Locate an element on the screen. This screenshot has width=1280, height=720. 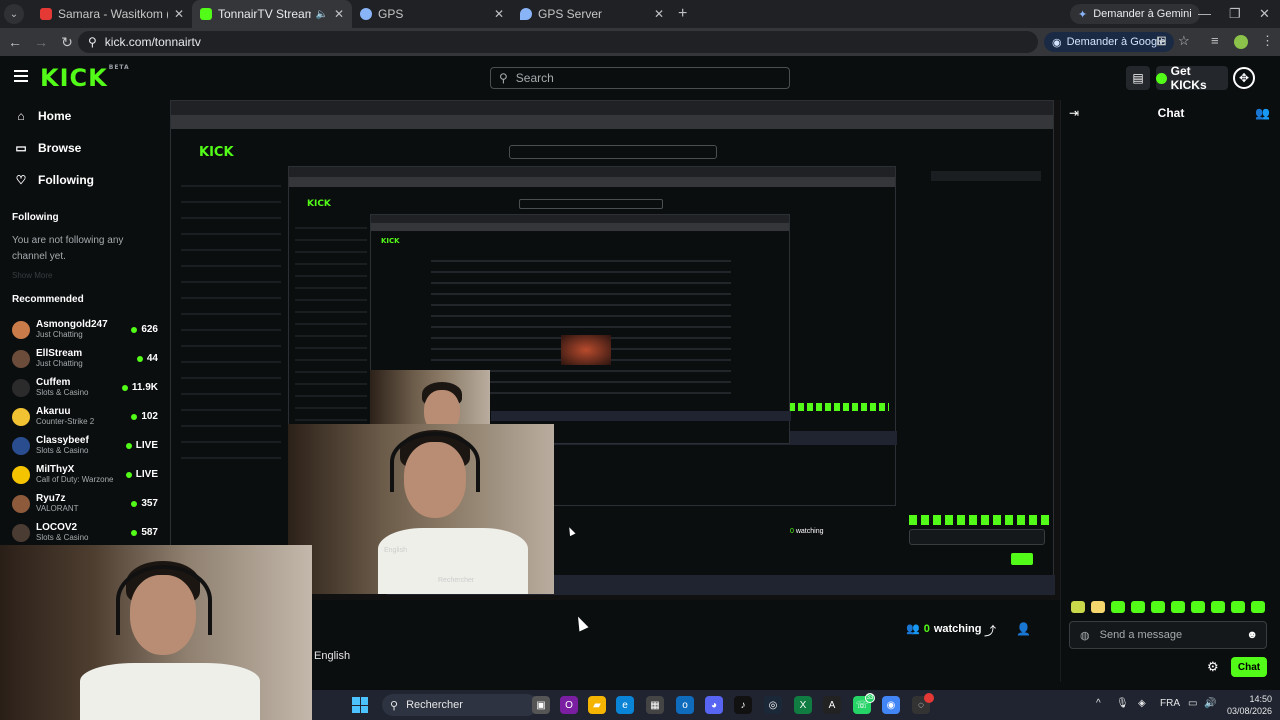
home-icon: ⌂ is located at coordinates (21, 116).